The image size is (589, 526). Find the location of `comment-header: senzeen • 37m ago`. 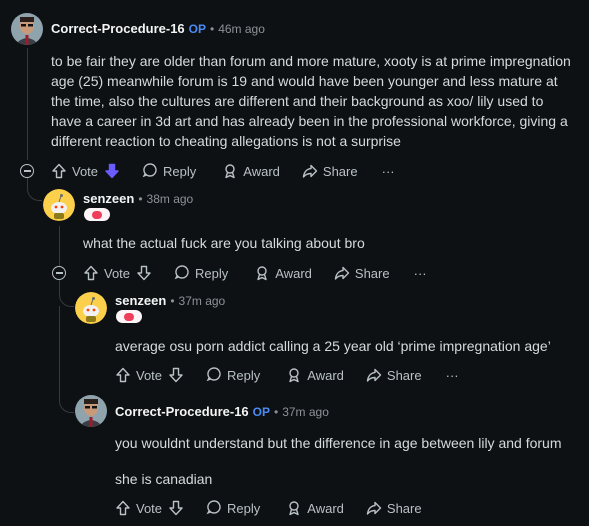

comment-header: senzeen • 37m ago is located at coordinates (170, 300).